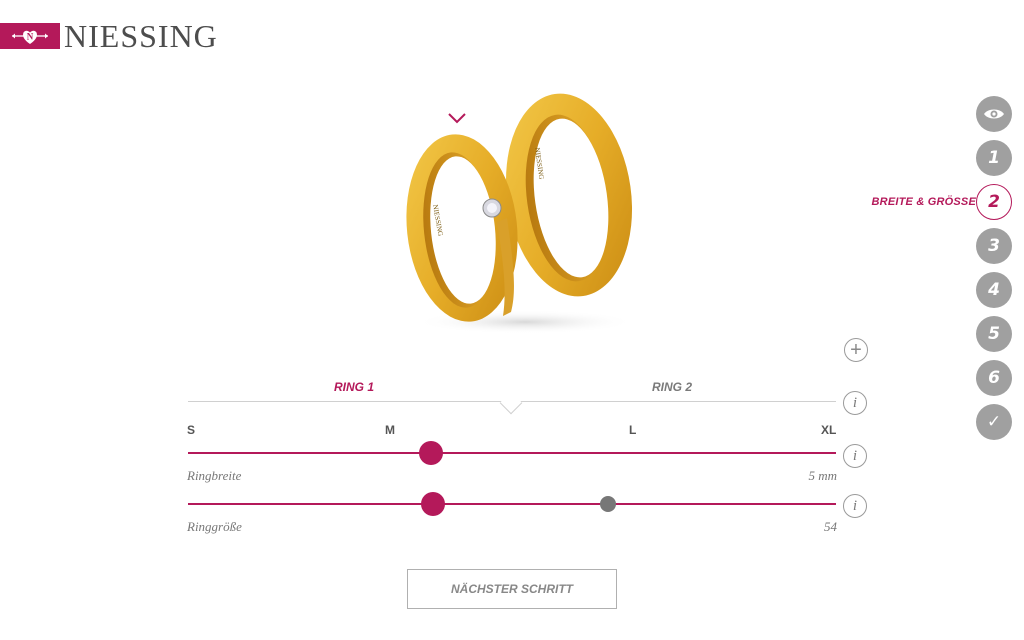 This screenshot has width=1024, height=640. I want to click on tab-ring-1: RING 1, so click(354, 387).